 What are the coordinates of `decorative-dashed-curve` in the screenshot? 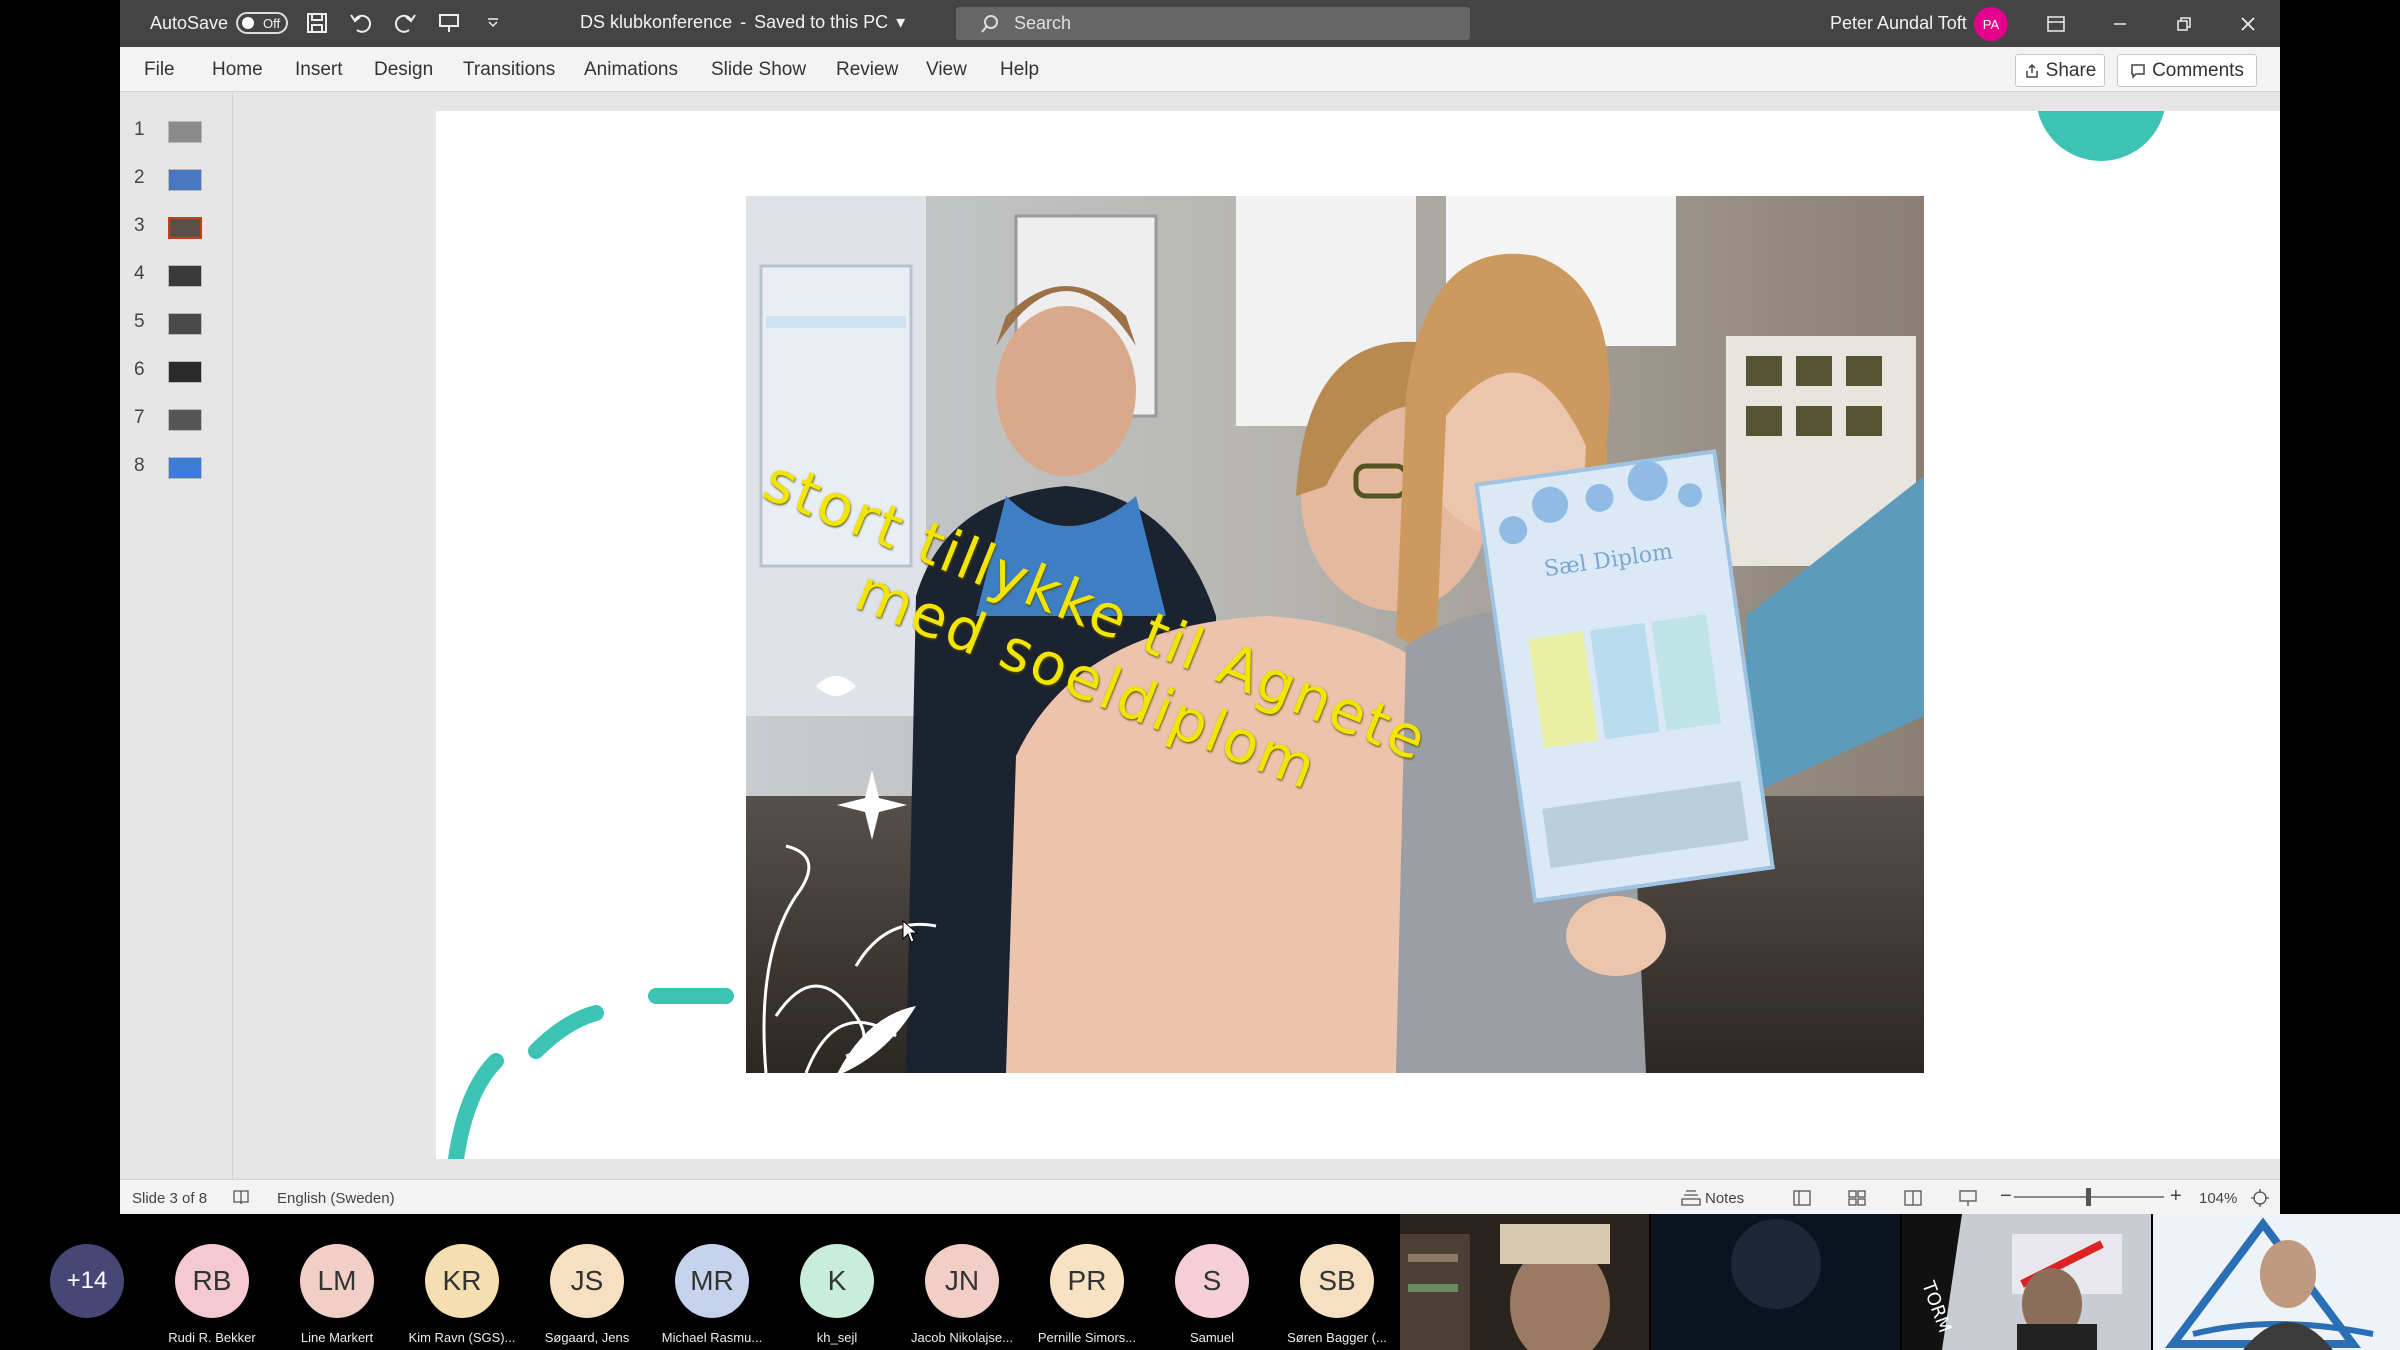 It's located at (591, 1073).